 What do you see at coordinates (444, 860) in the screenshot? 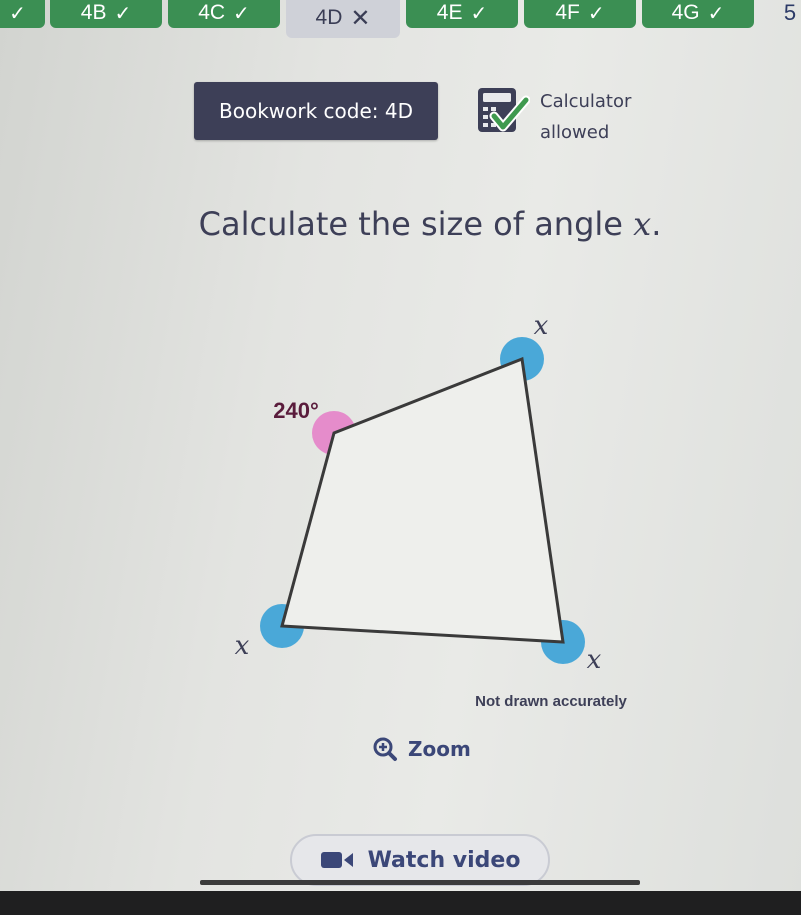
I see `watch-video-label: Watch video` at bounding box center [444, 860].